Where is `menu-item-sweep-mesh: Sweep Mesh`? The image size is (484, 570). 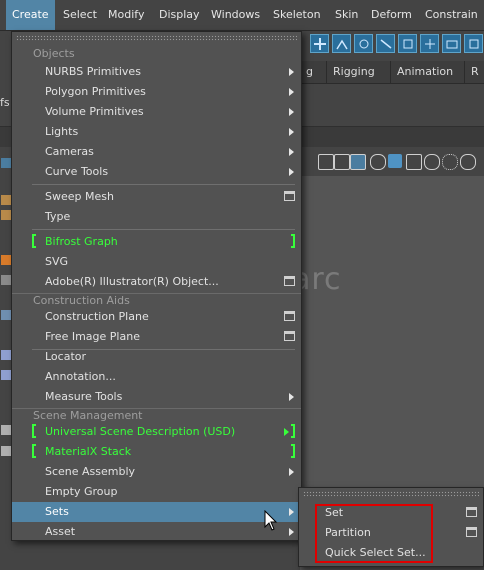 menu-item-sweep-mesh: Sweep Mesh is located at coordinates (156, 197).